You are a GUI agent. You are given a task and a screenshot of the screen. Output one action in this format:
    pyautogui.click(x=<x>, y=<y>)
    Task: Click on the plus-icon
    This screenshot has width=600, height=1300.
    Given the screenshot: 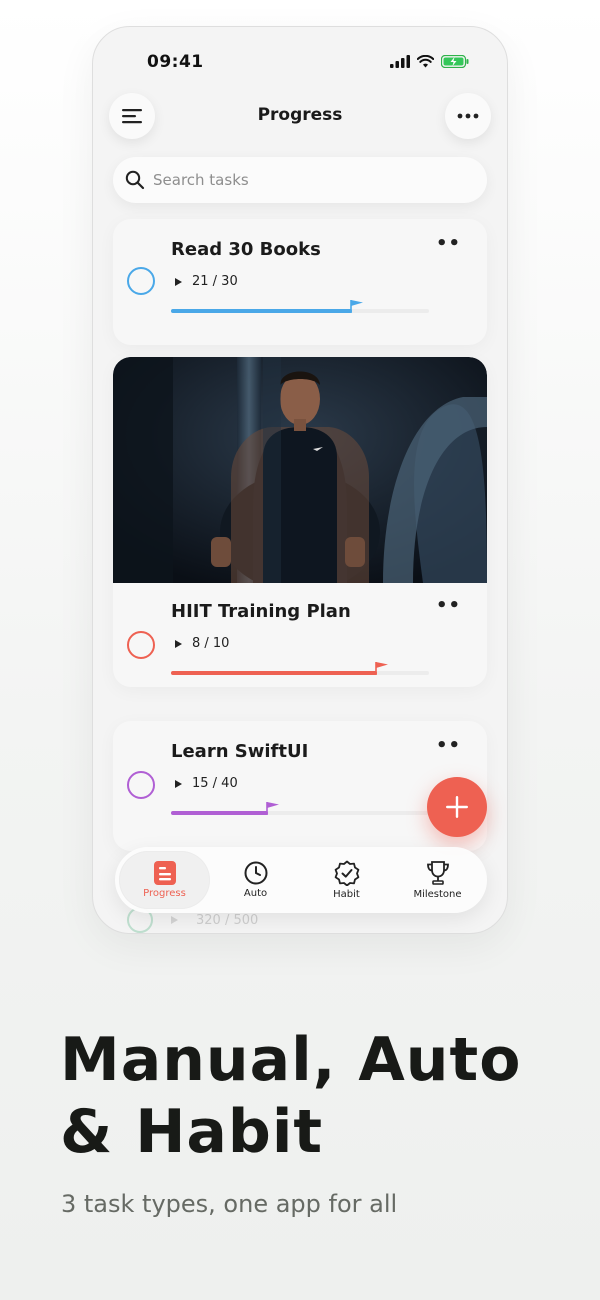 What is the action you would take?
    pyautogui.click(x=457, y=807)
    